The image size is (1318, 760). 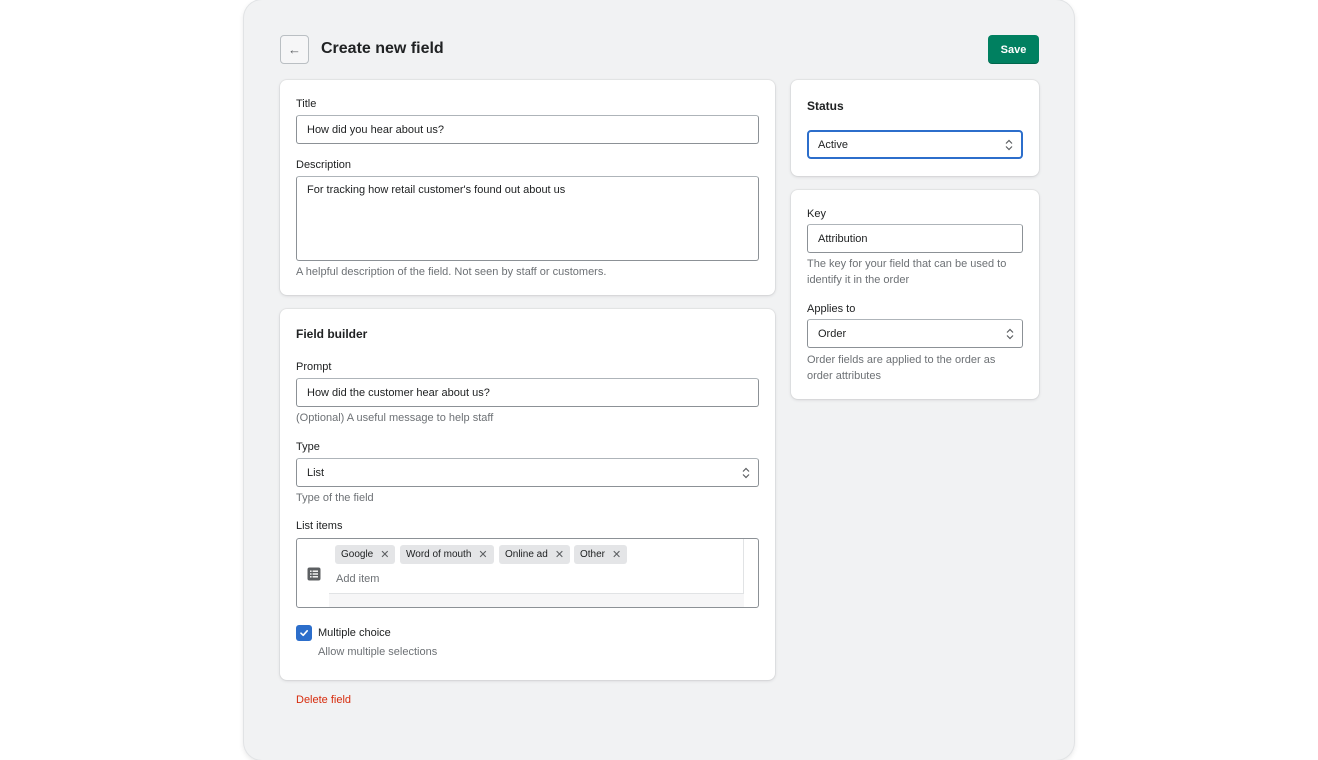 What do you see at coordinates (357, 554) in the screenshot?
I see `tag-label: Google` at bounding box center [357, 554].